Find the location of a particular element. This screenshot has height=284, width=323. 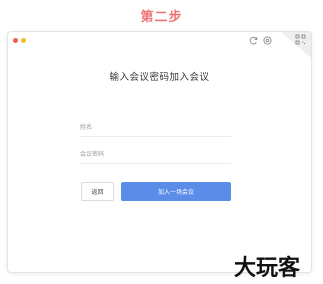

settings-icon is located at coordinates (267, 40).